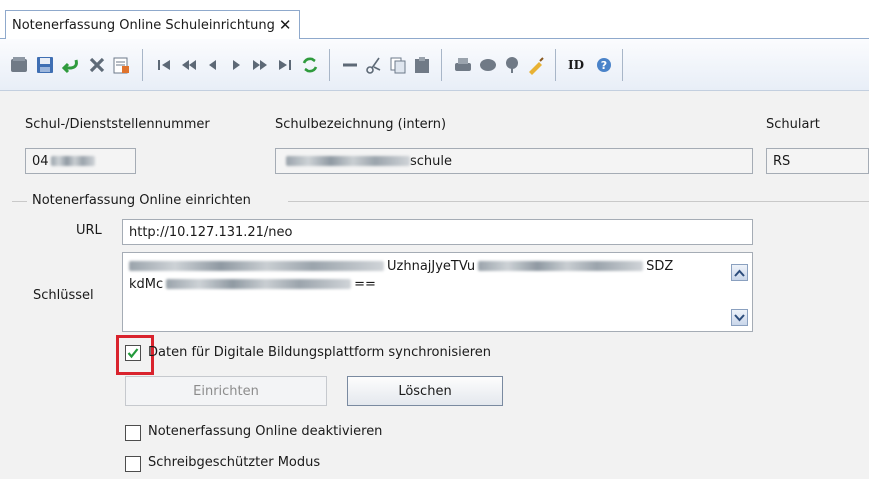 This screenshot has height=479, width=869. I want to click on key-line2-end: ==, so click(365, 284).